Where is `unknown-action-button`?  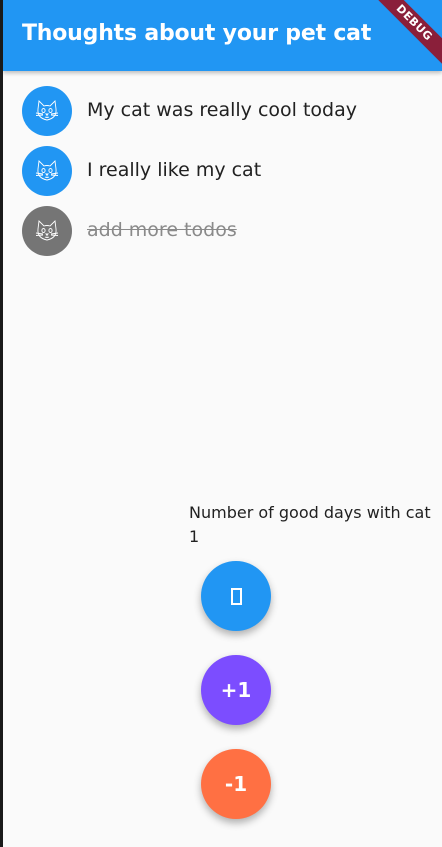
unknown-action-button is located at coordinates (236, 596).